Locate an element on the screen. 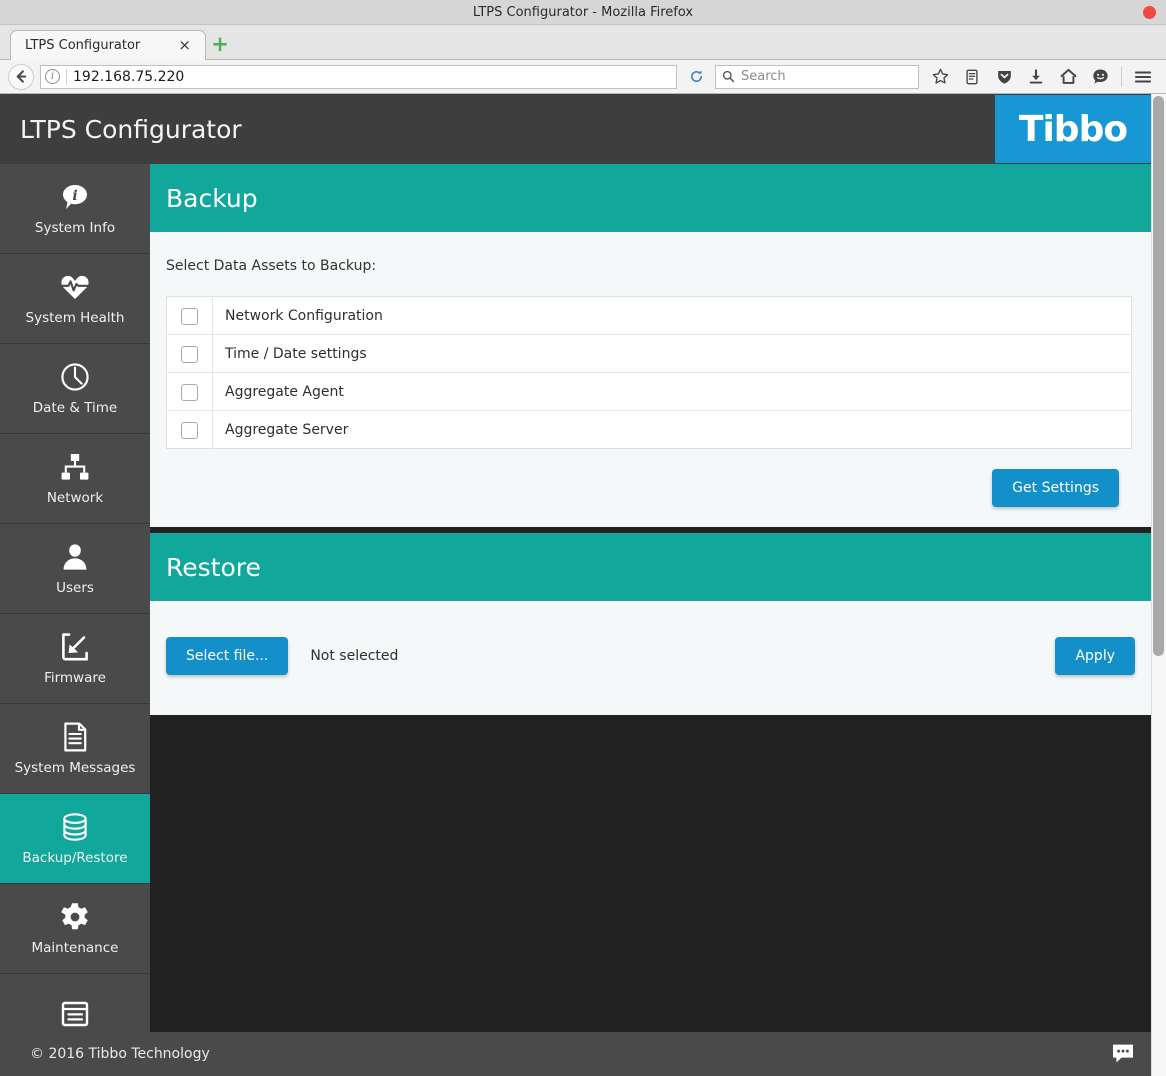 This screenshot has width=1166, height=1076. restore-title: Restore is located at coordinates (213, 567).